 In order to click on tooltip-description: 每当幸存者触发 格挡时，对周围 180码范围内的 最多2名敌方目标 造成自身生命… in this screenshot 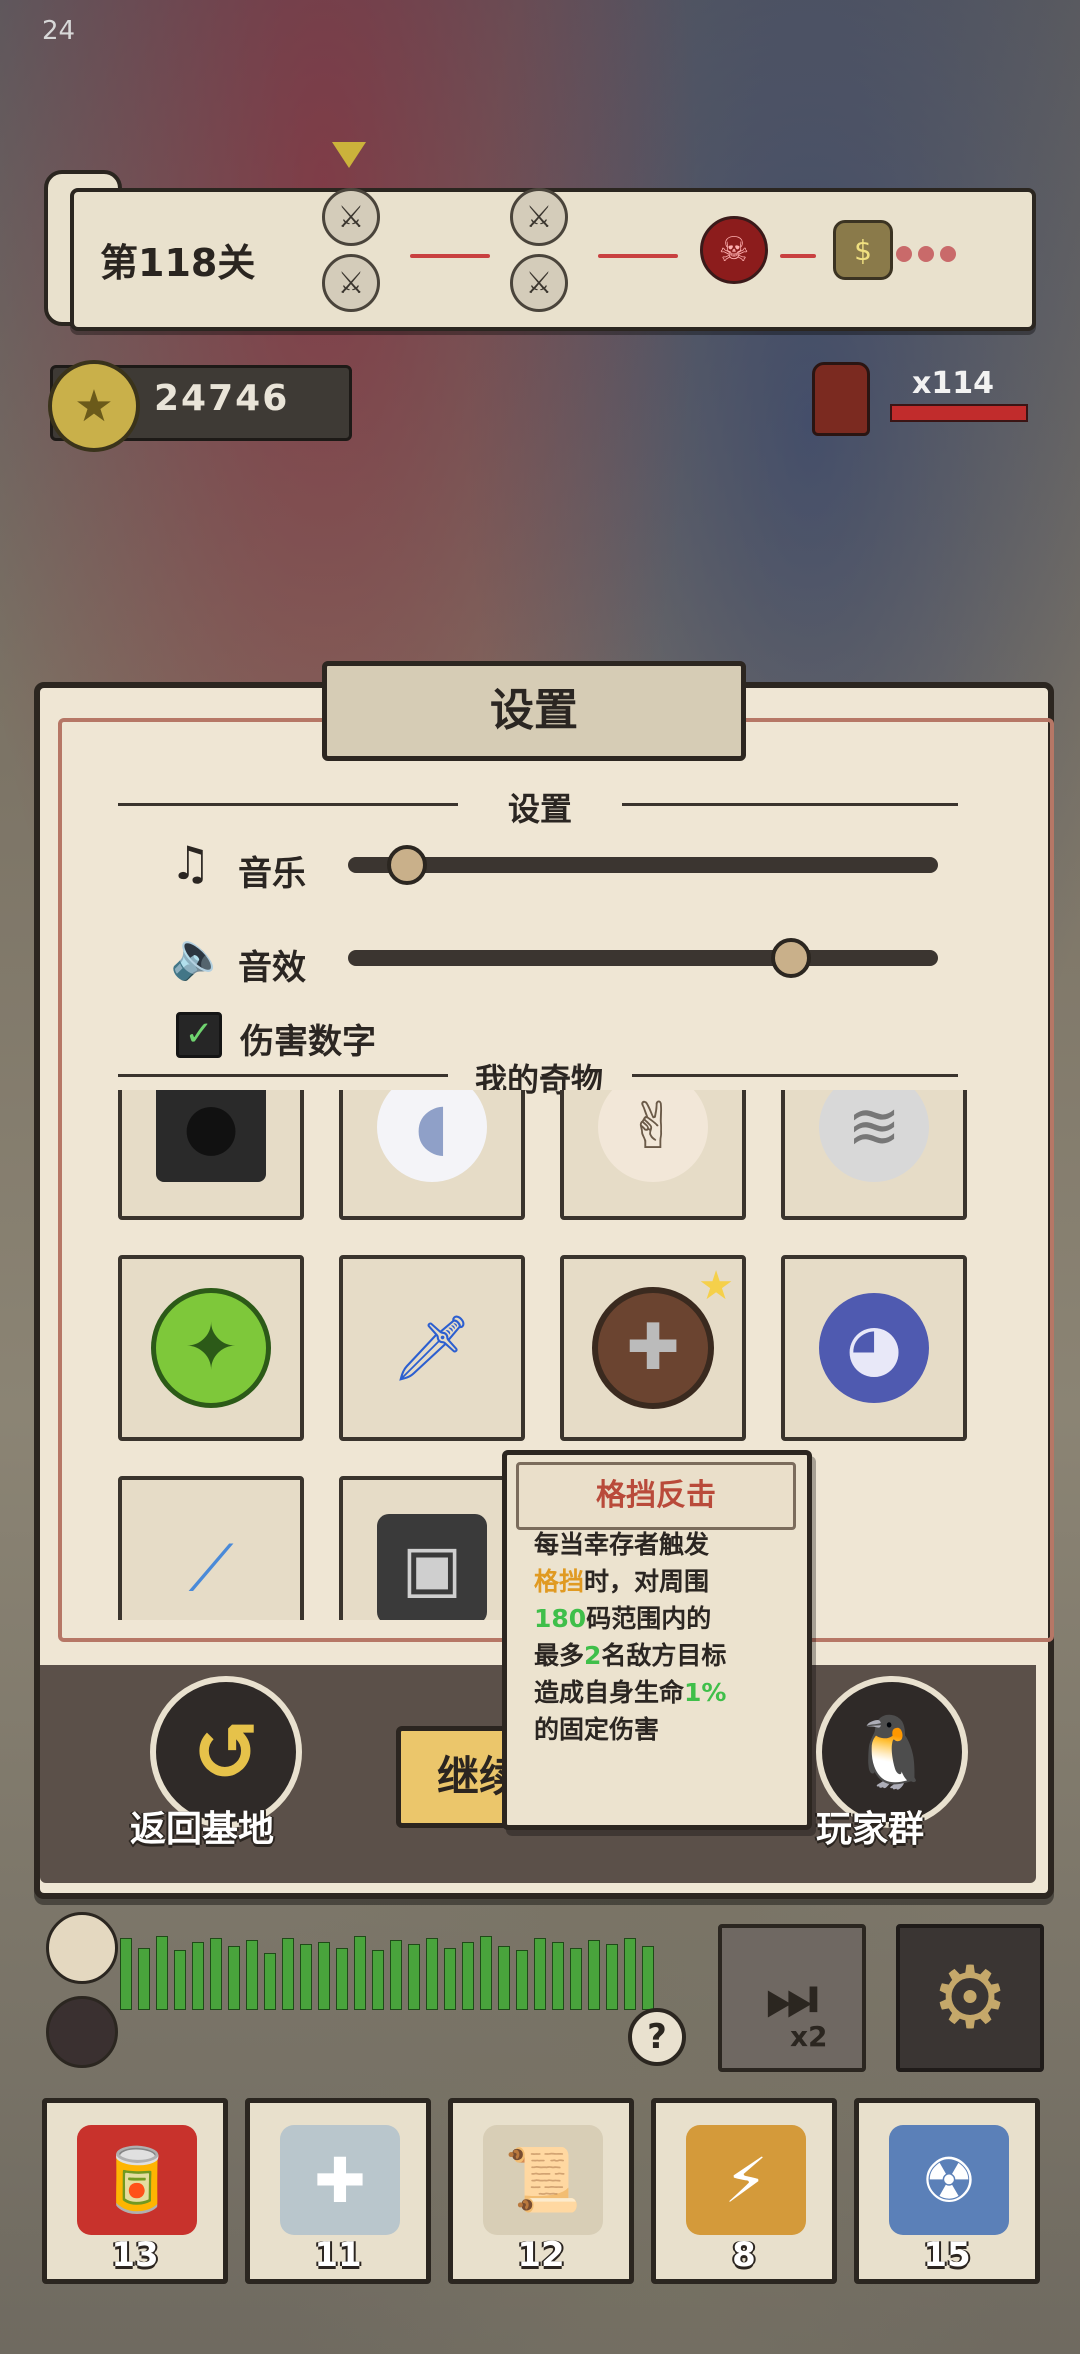, I will do `click(664, 1637)`.